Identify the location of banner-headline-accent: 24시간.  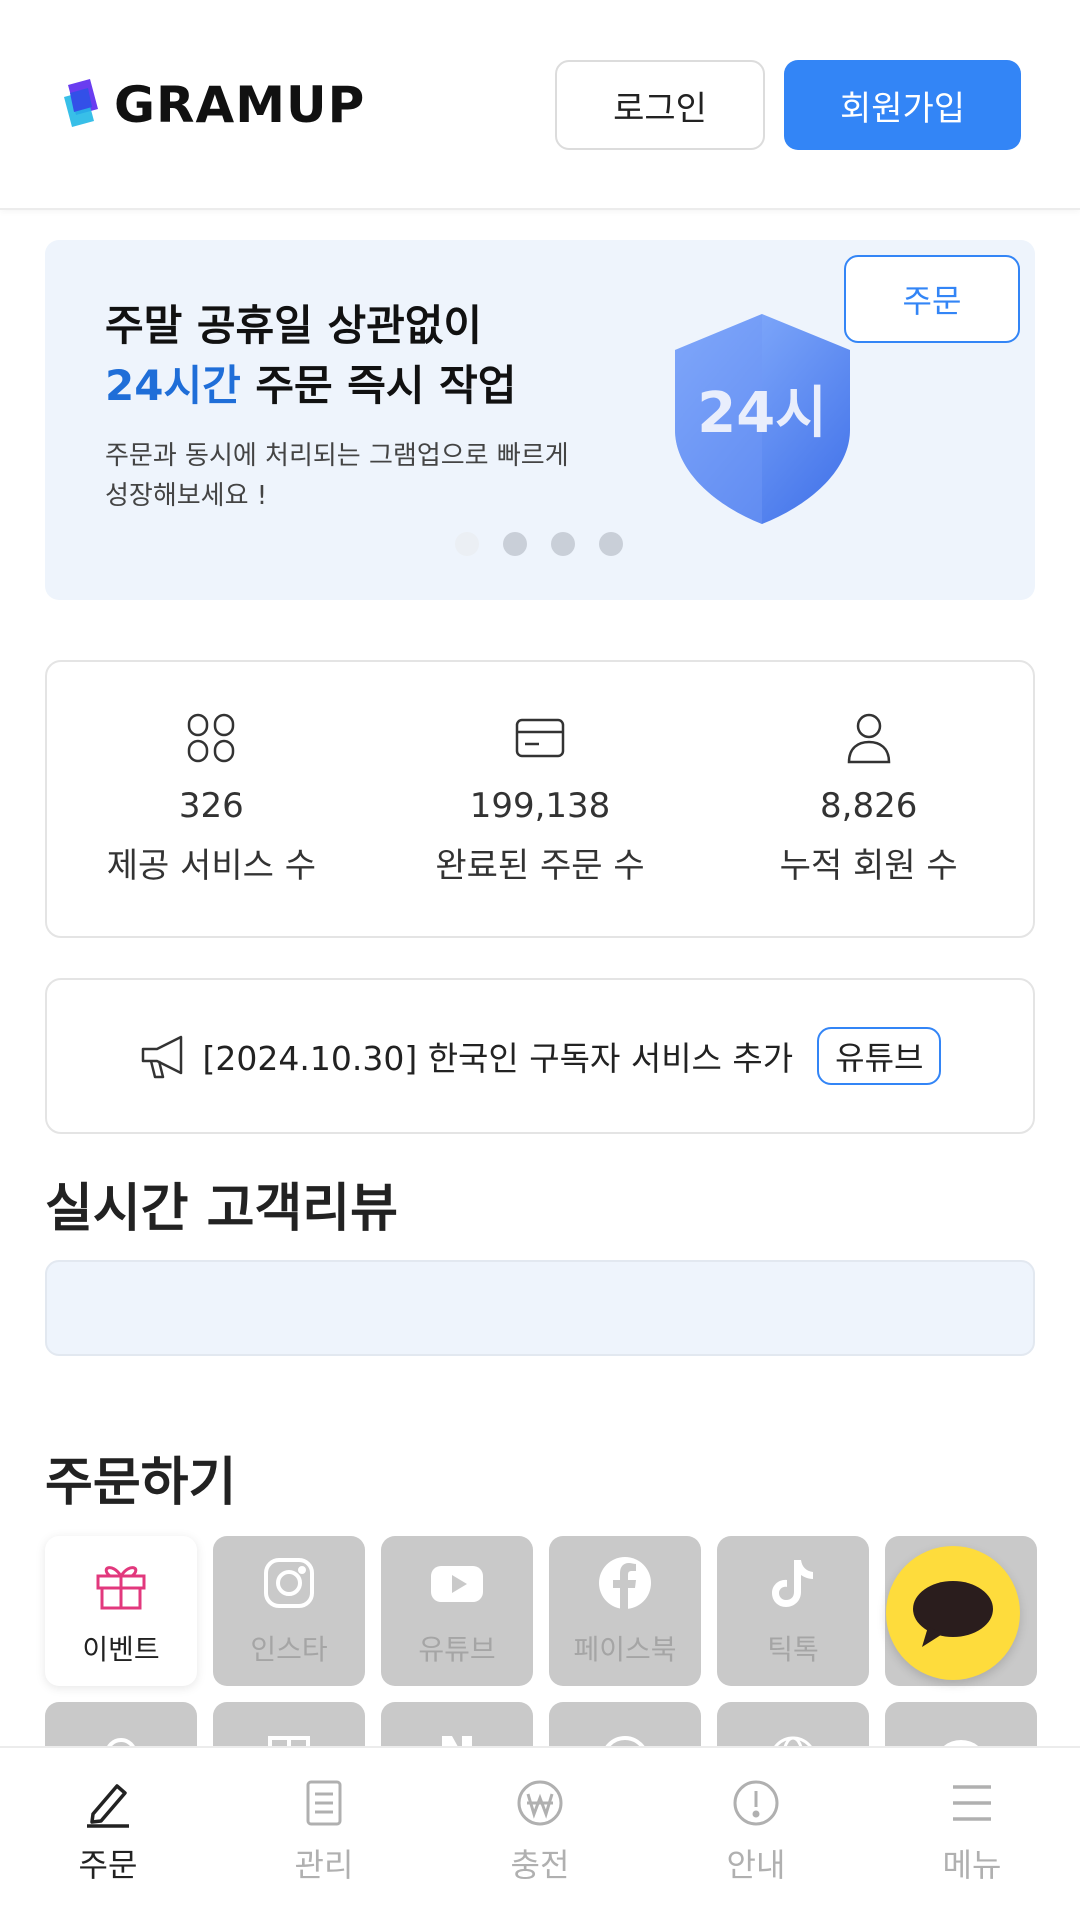
(173, 385).